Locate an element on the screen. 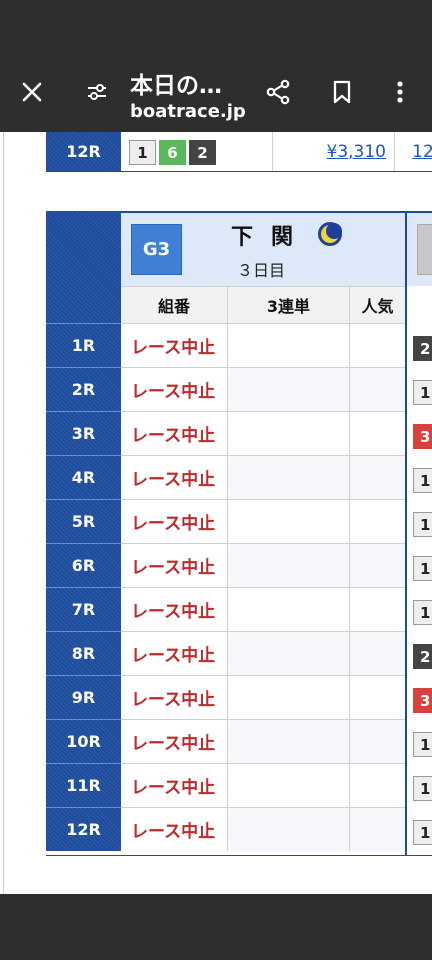 The image size is (432, 960). table-bottom-border is located at coordinates (239, 855).